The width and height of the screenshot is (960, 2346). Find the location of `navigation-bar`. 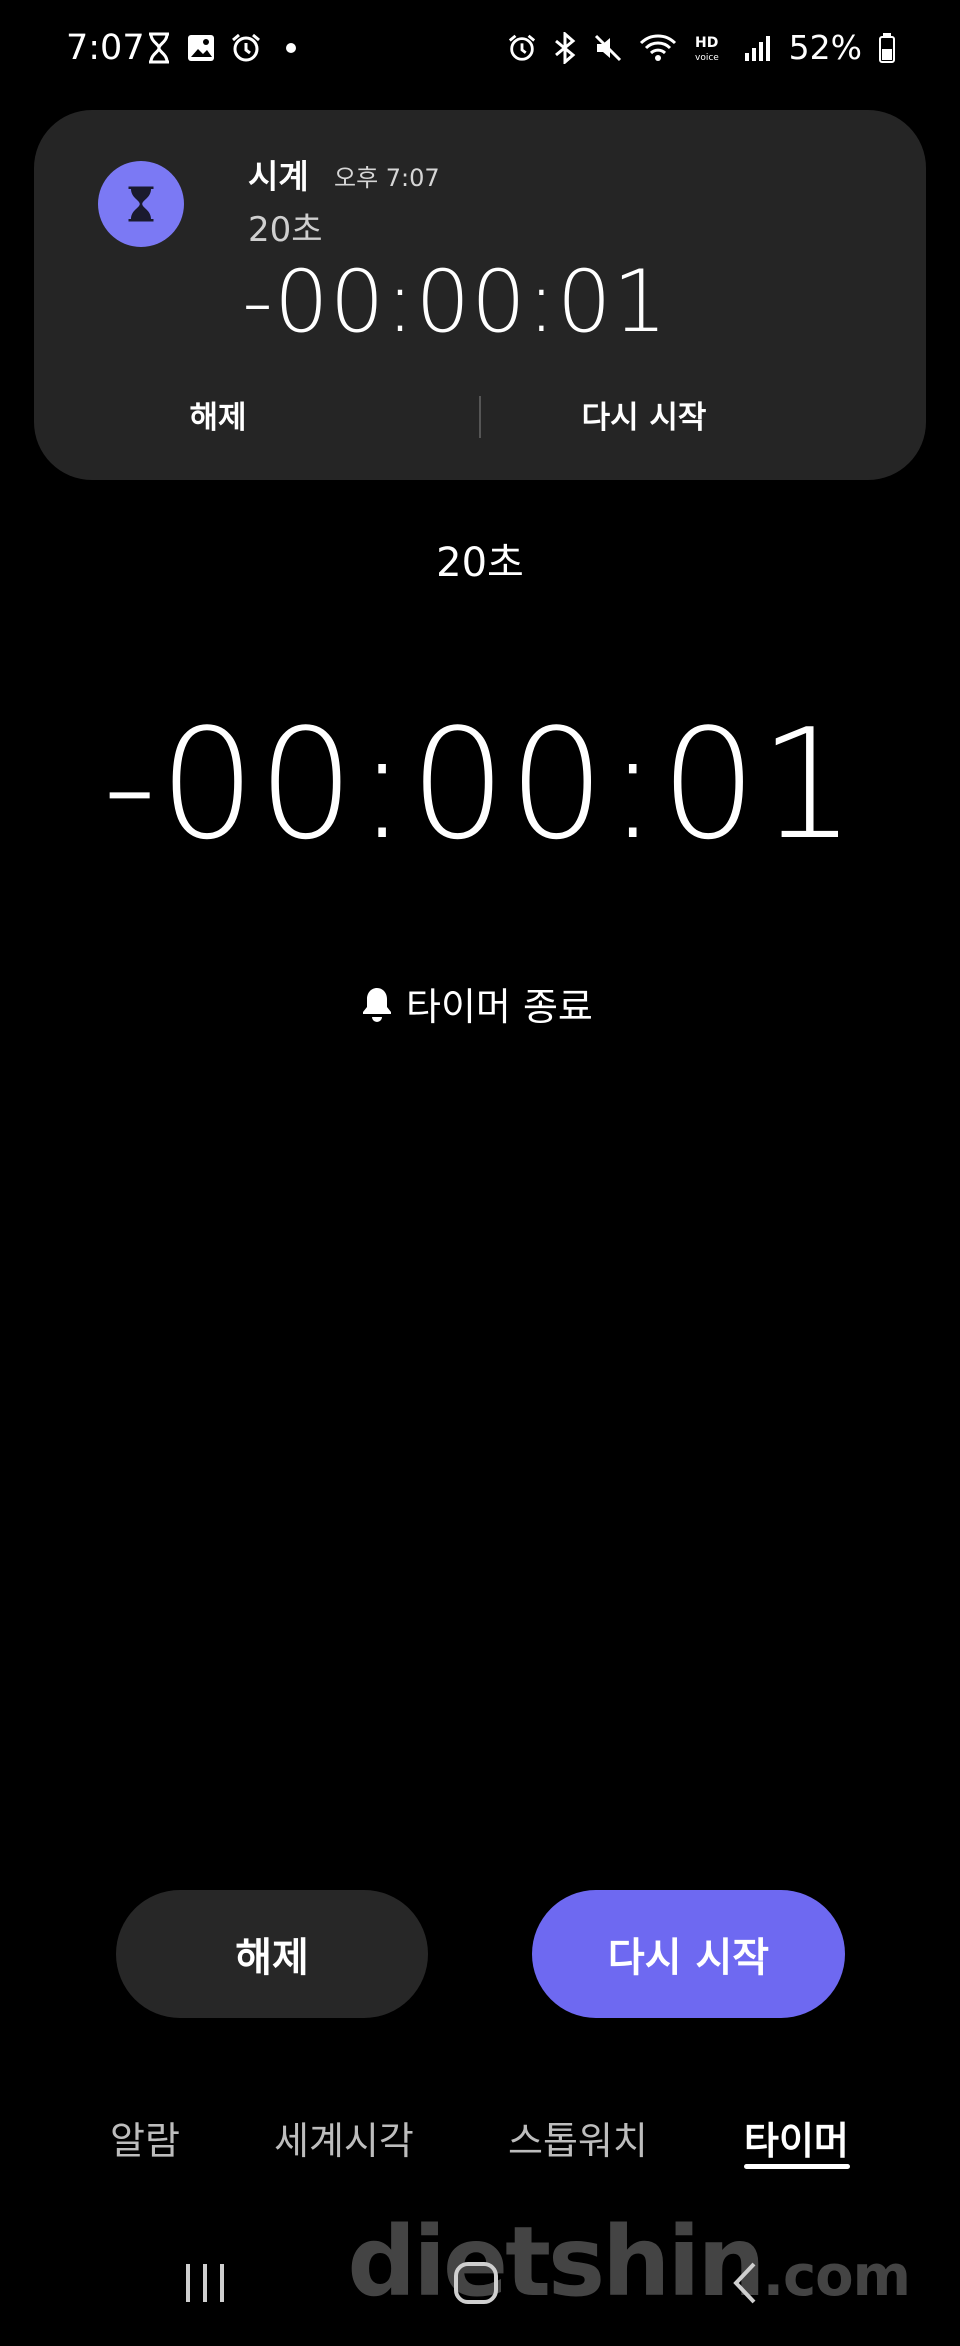

navigation-bar is located at coordinates (480, 2288).